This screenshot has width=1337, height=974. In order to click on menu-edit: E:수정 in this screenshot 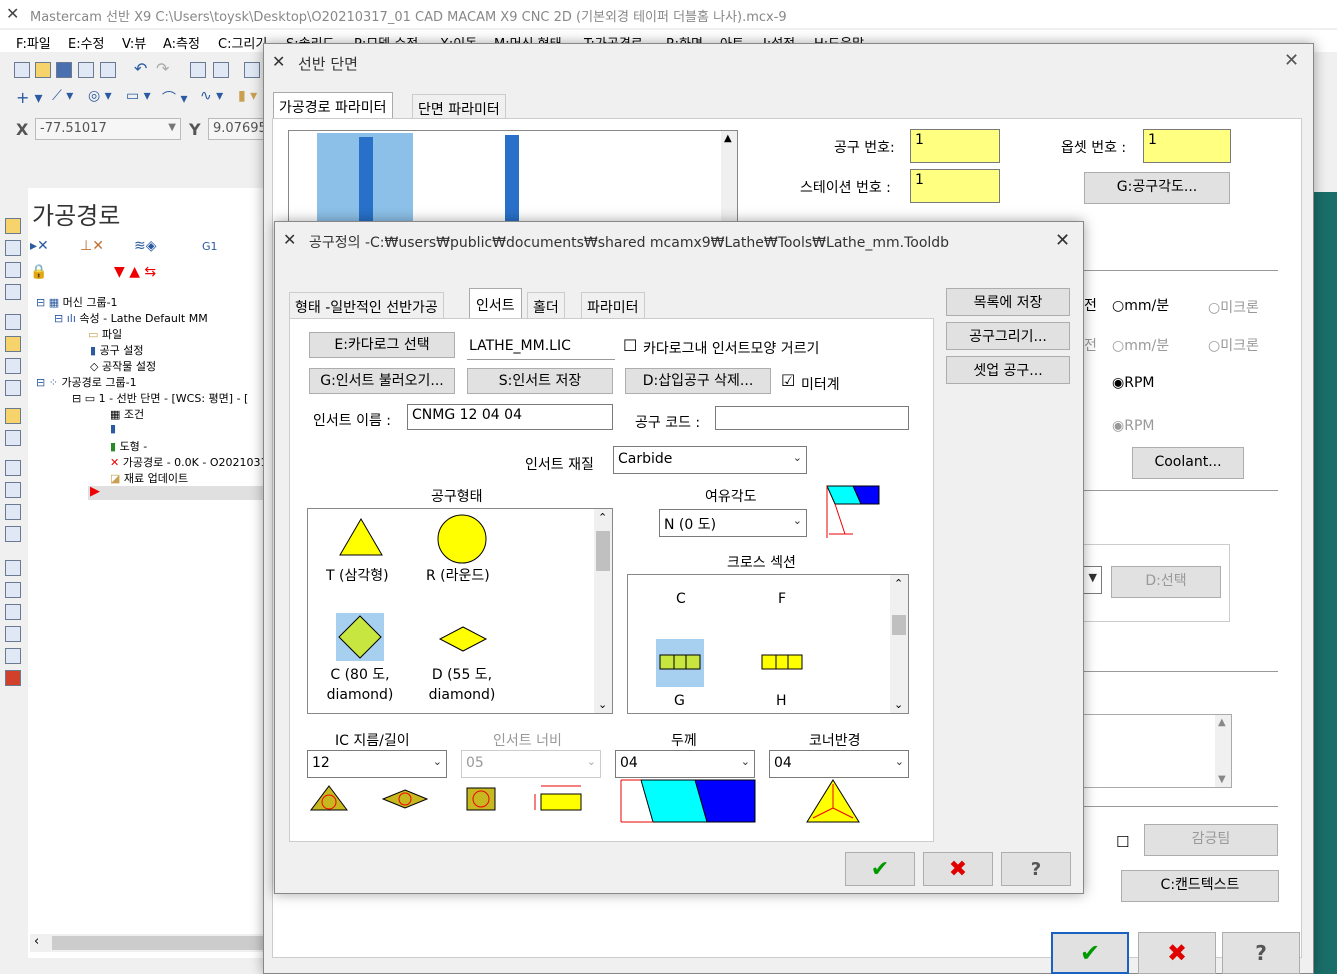, I will do `click(86, 42)`.